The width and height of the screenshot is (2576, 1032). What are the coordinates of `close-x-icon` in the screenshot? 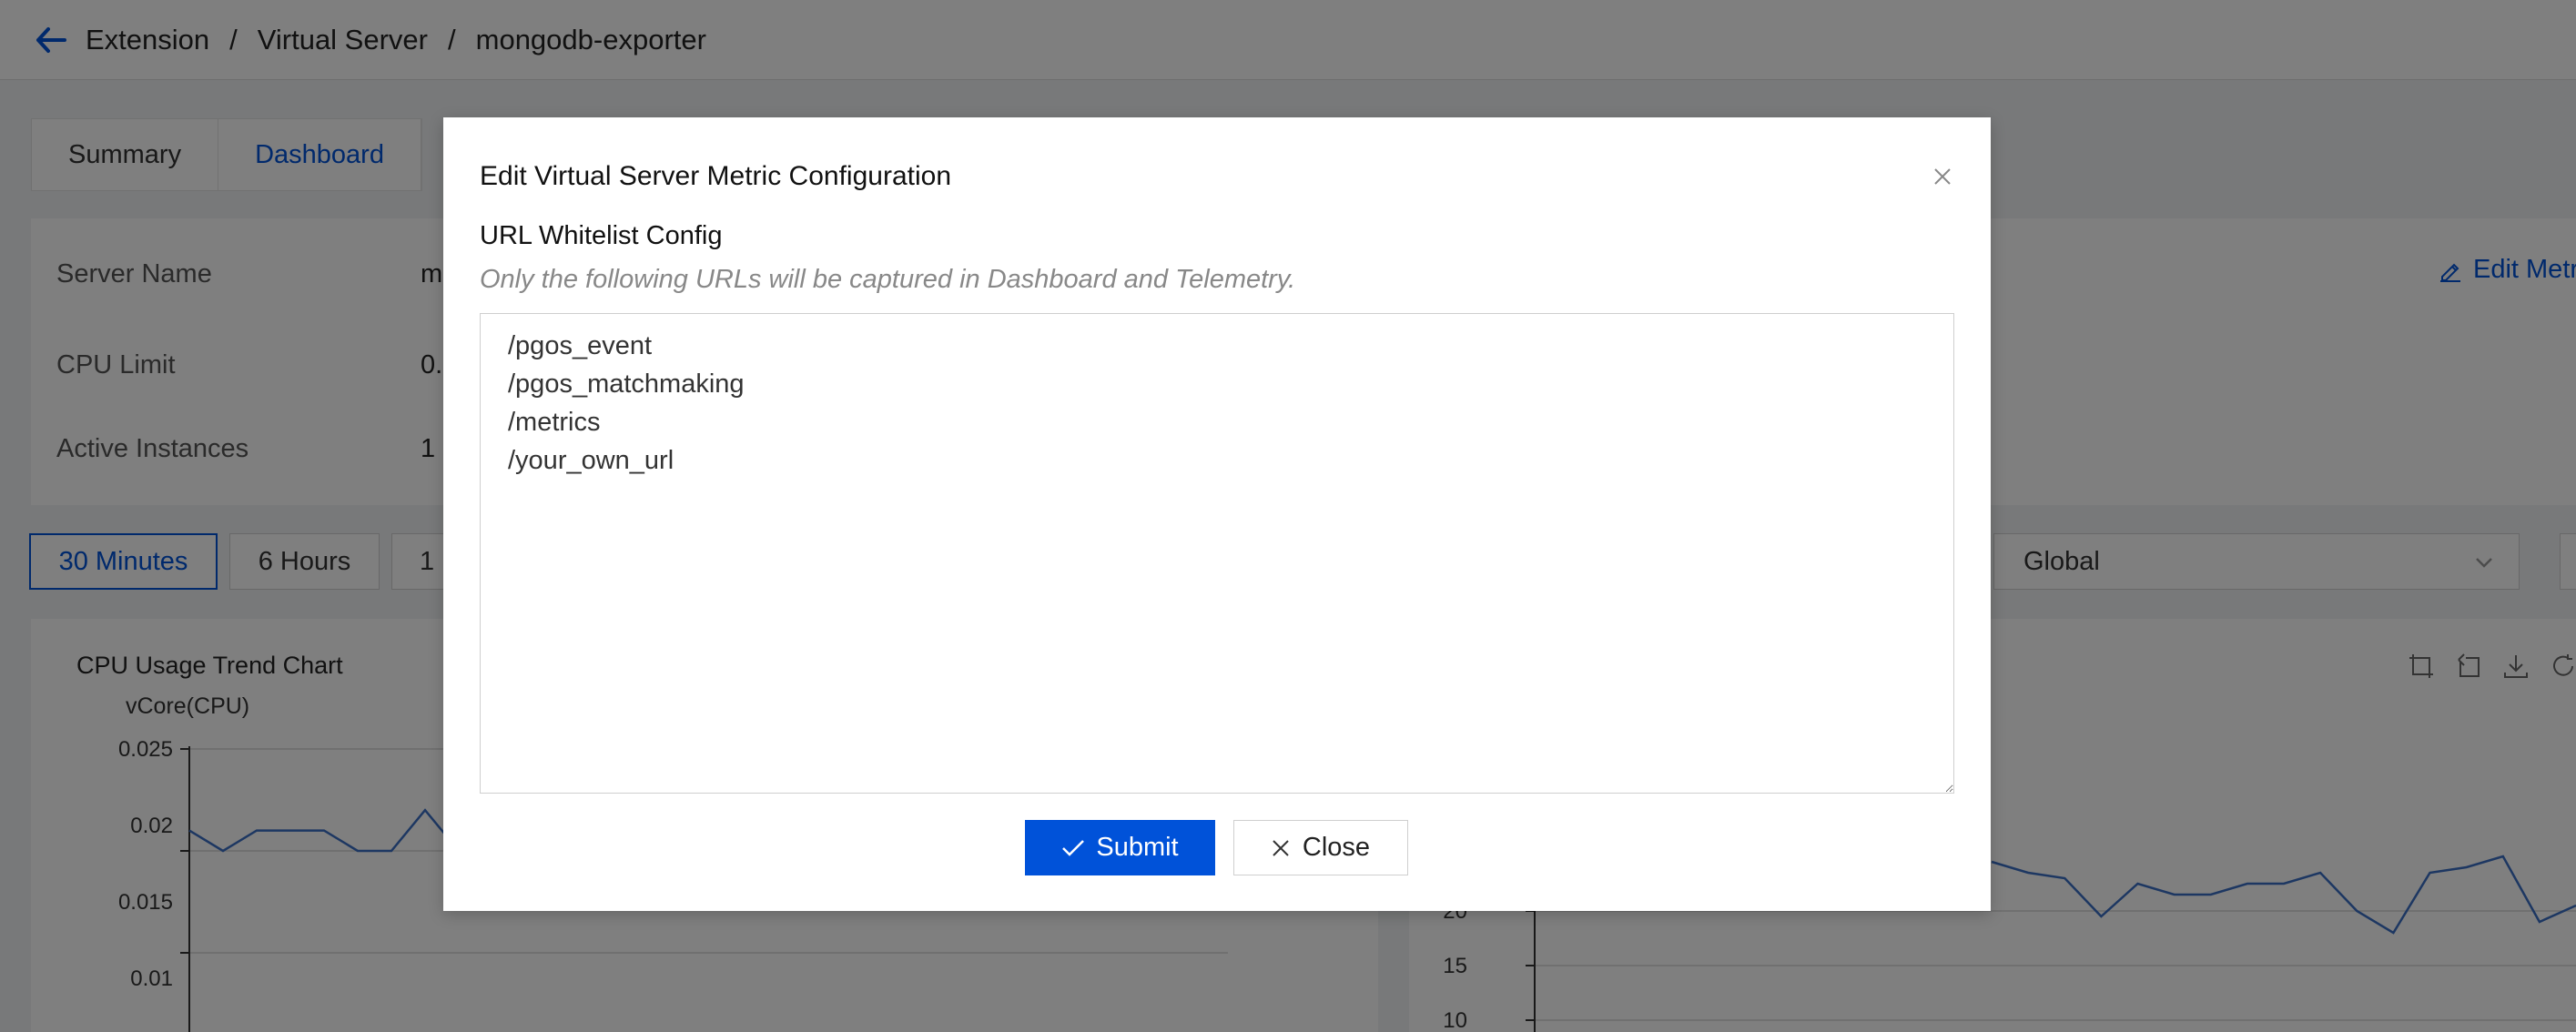 It's located at (1281, 847).